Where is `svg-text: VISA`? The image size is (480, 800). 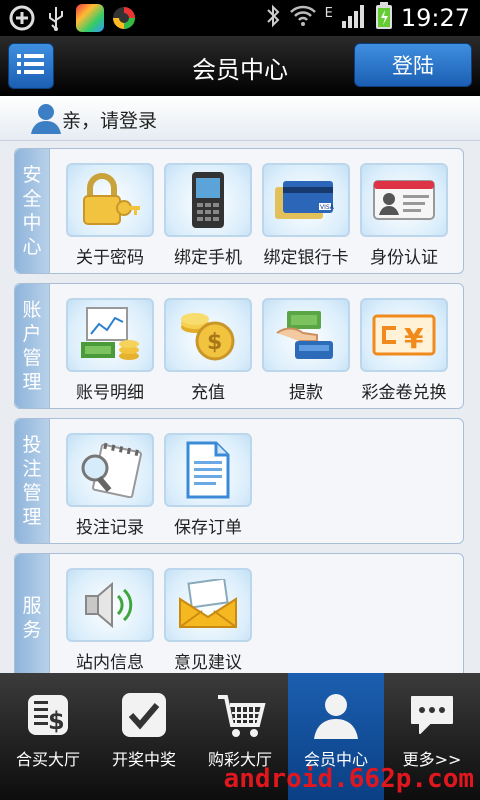 svg-text: VISA is located at coordinates (327, 207).